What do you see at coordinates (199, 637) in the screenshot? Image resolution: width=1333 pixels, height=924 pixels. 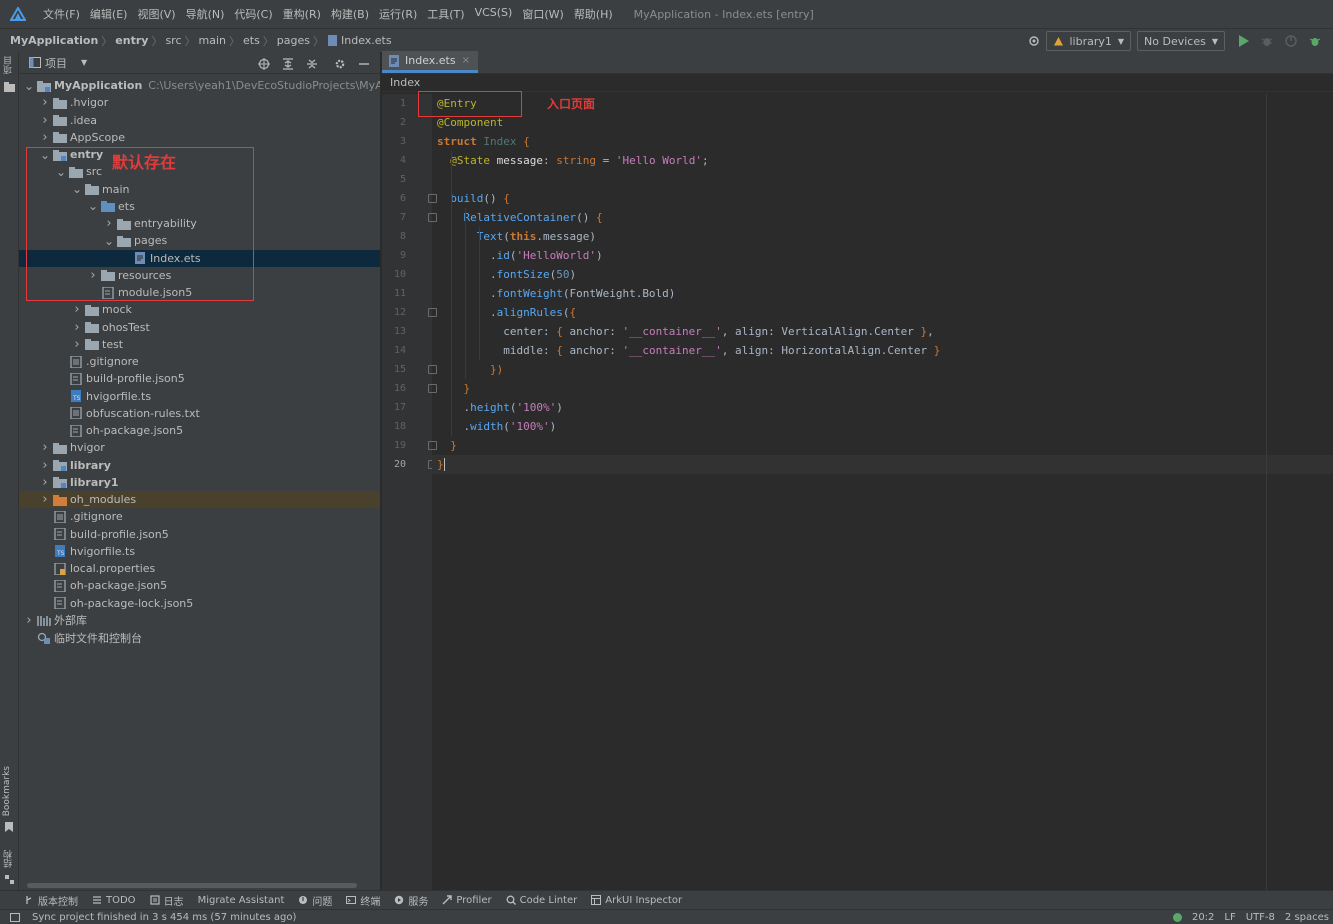 I see `tree-item: 临时文件和控制台` at bounding box center [199, 637].